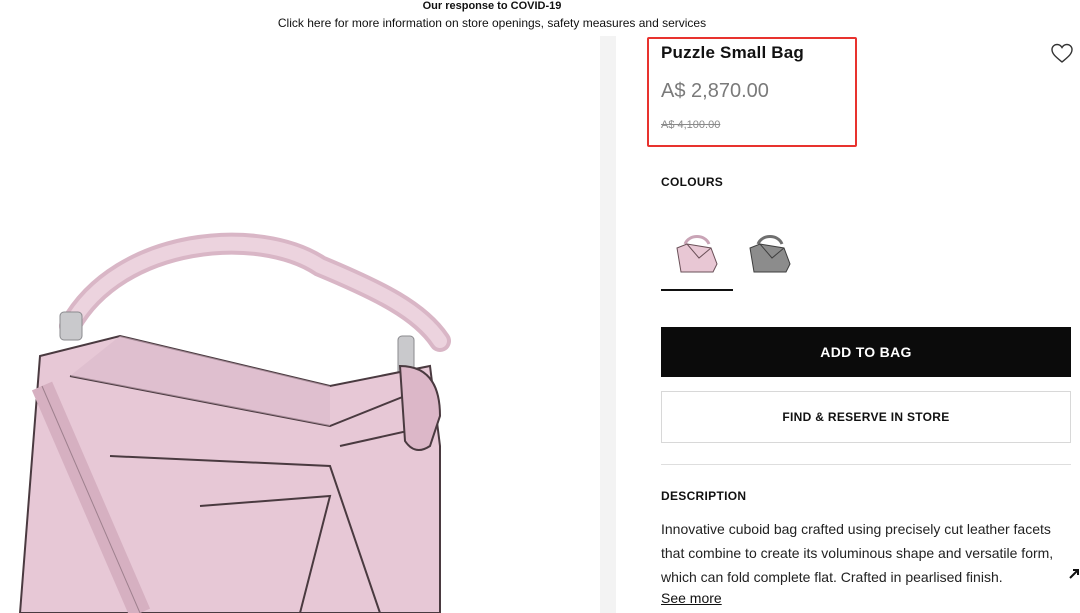 This screenshot has width=1080, height=613. I want to click on grey-swatch, so click(770, 252).